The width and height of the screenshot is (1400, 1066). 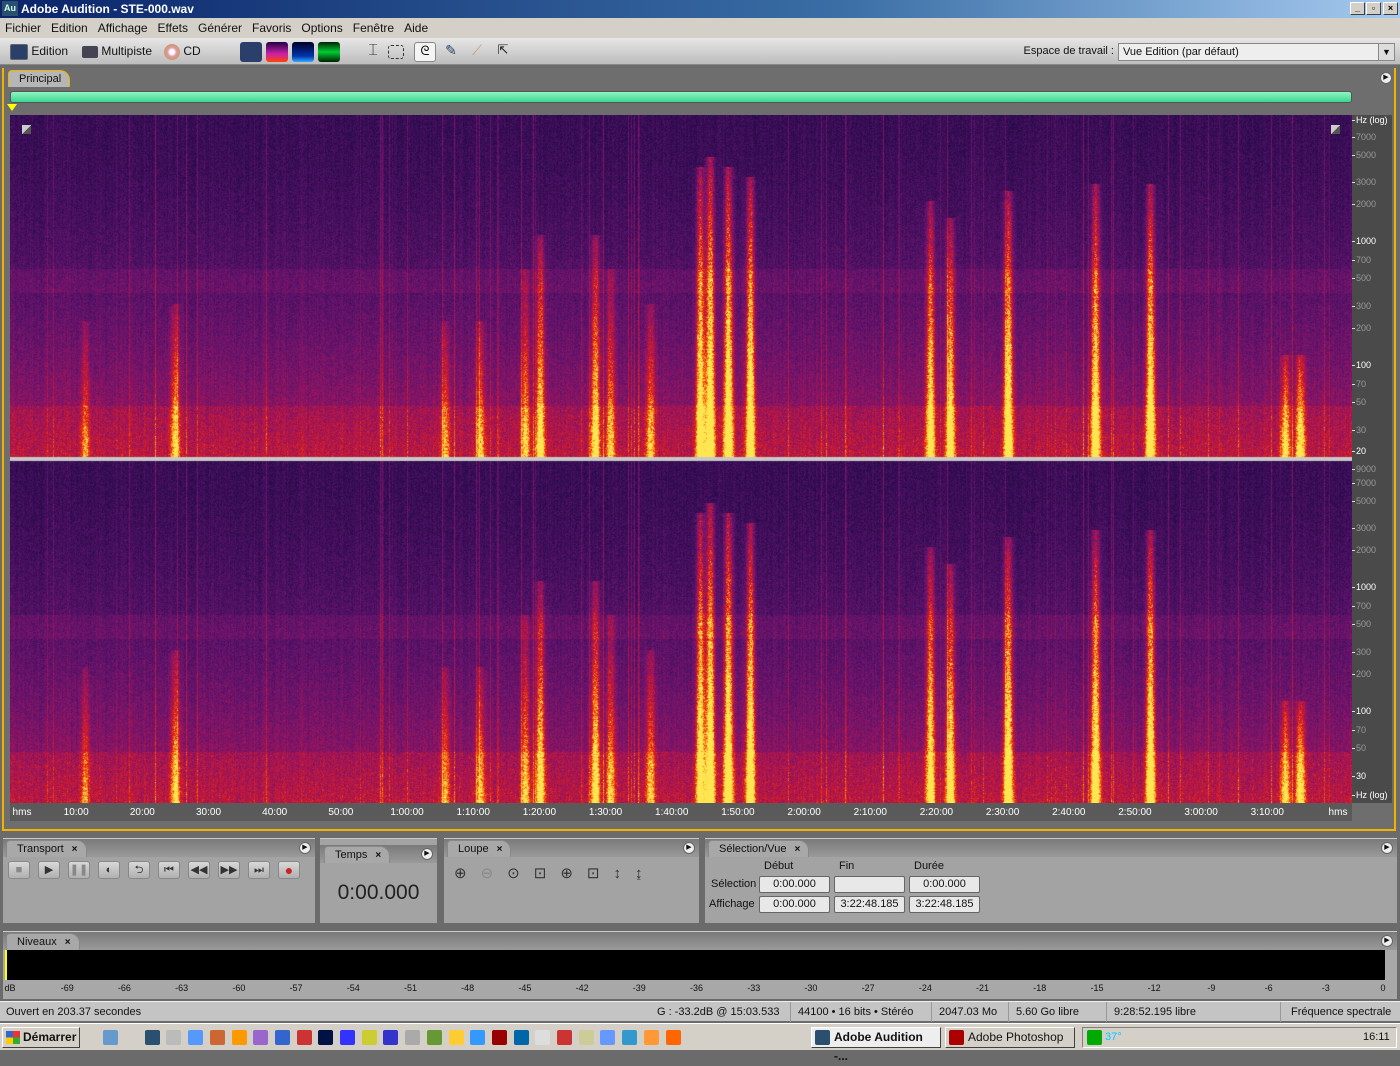 I want to click on menu-generer: Générer, so click(x=220, y=28).